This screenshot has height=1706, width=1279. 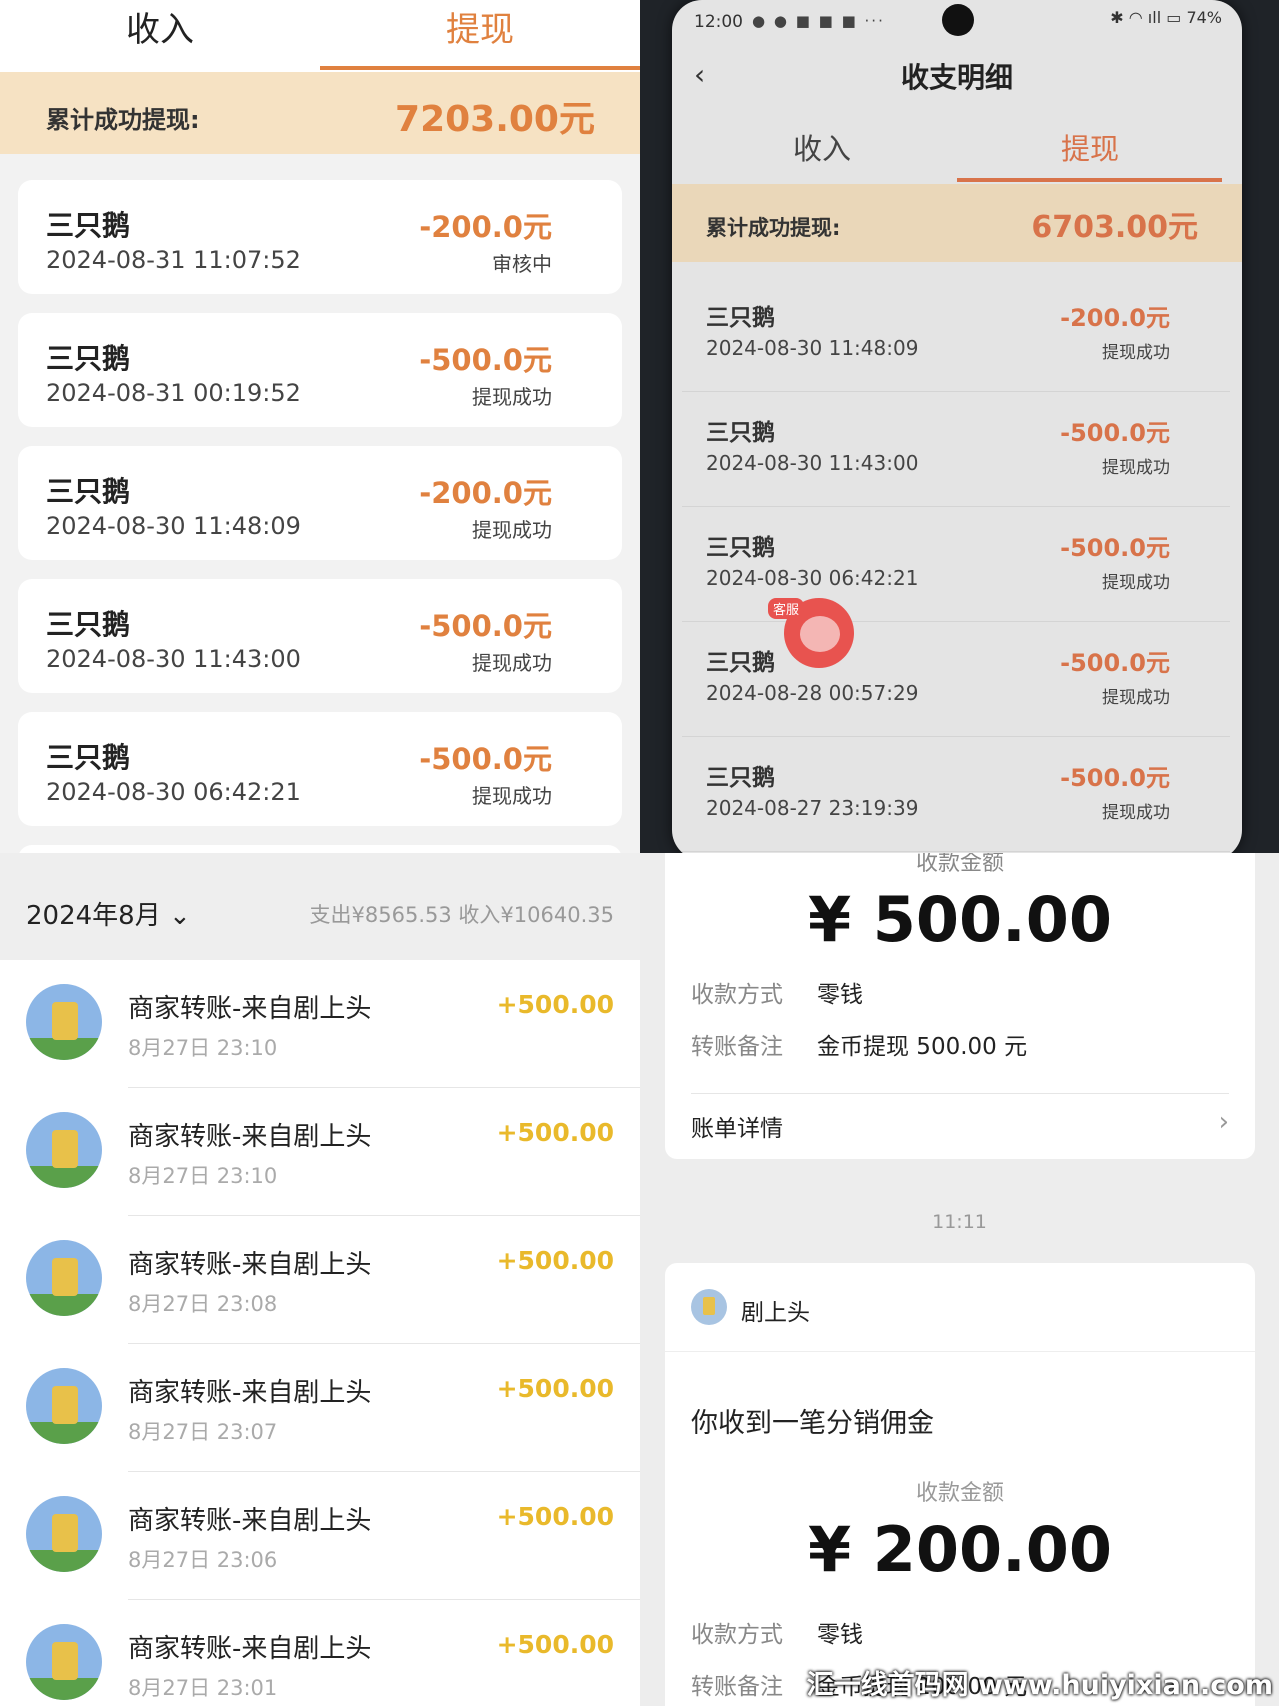 What do you see at coordinates (737, 1126) in the screenshot?
I see `bill-detail-link: 账单详情` at bounding box center [737, 1126].